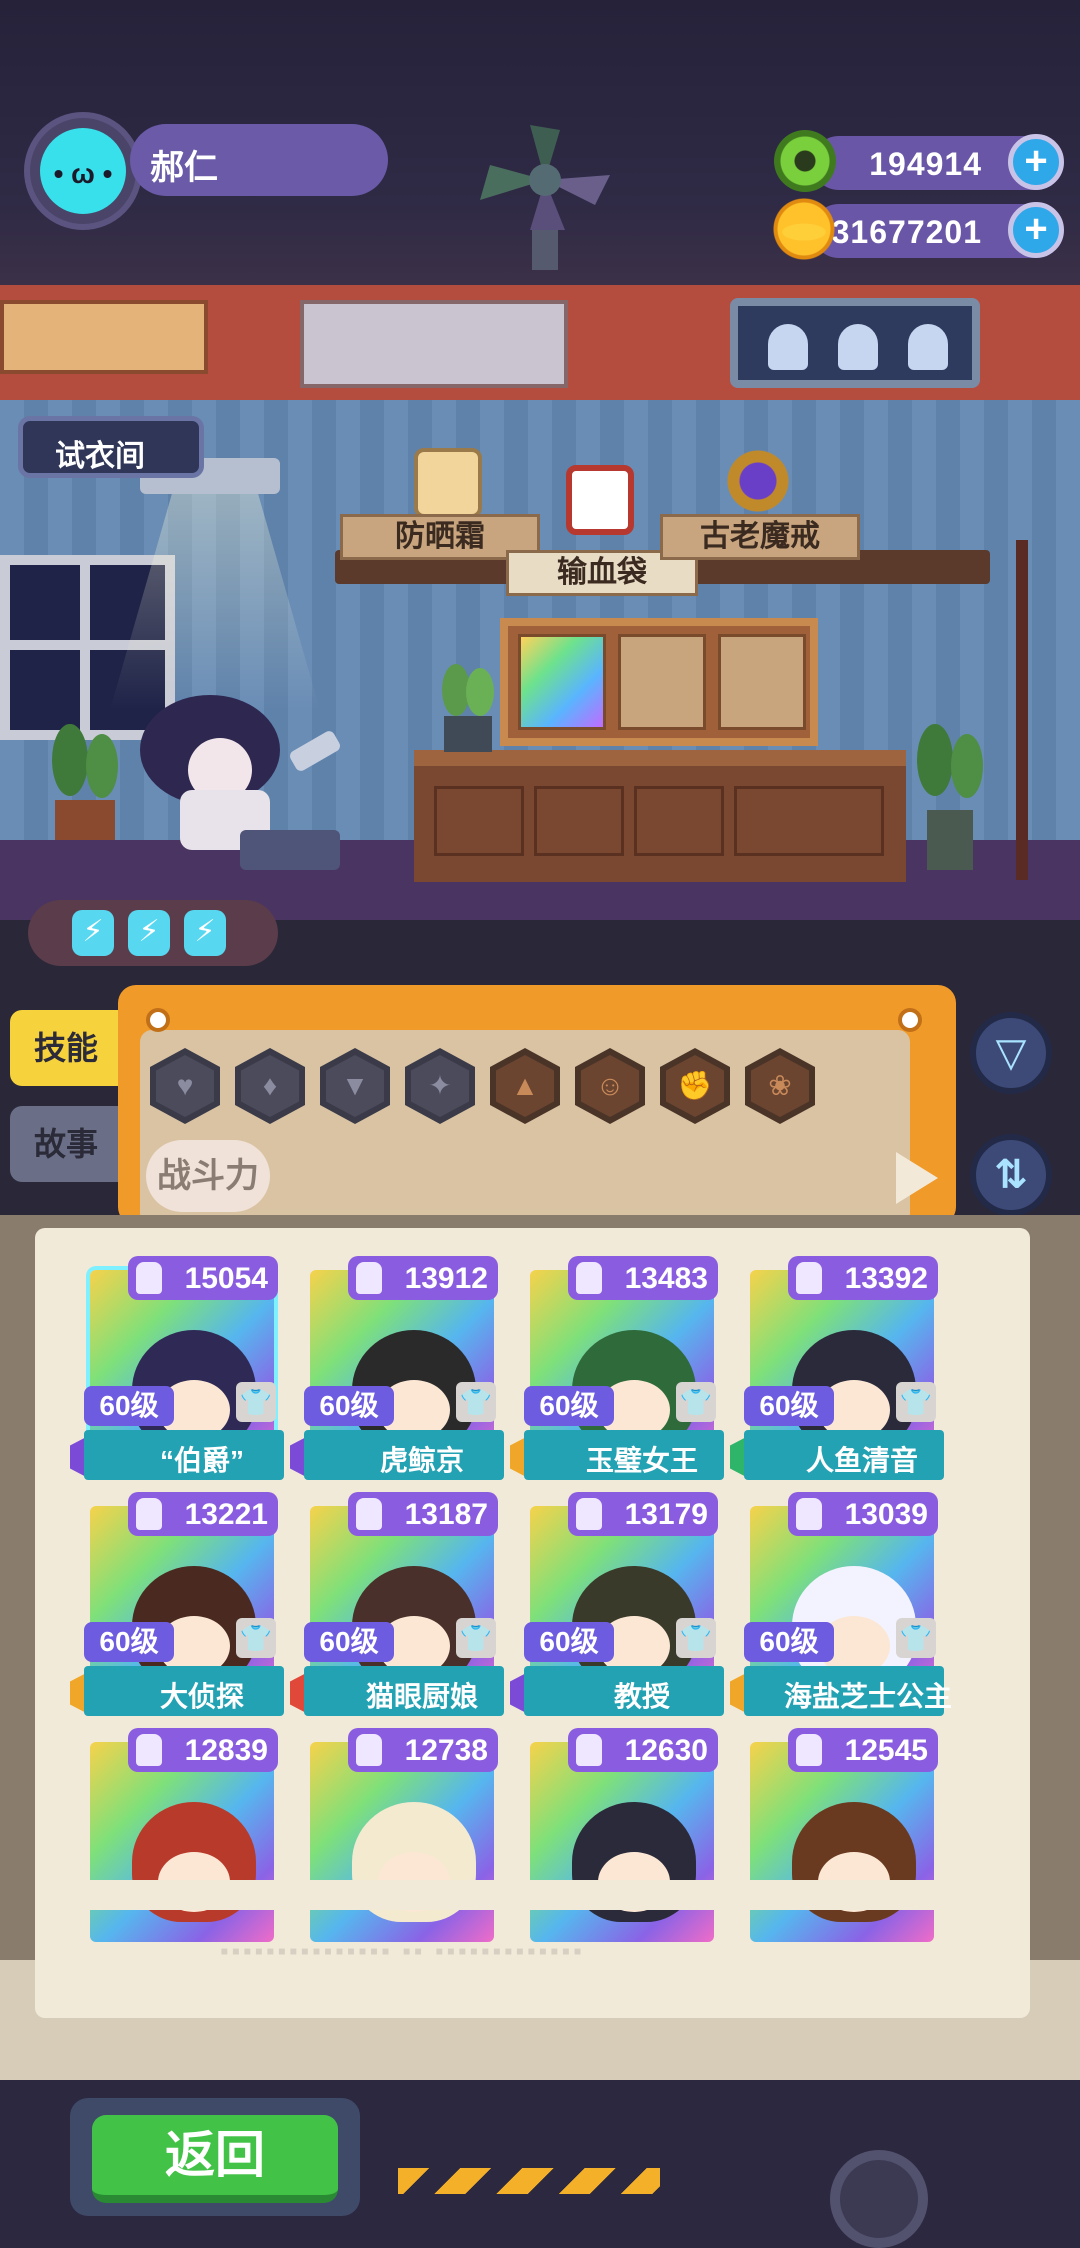 Image resolution: width=1080 pixels, height=2248 pixels. I want to click on display-cabinet, so click(659, 682).